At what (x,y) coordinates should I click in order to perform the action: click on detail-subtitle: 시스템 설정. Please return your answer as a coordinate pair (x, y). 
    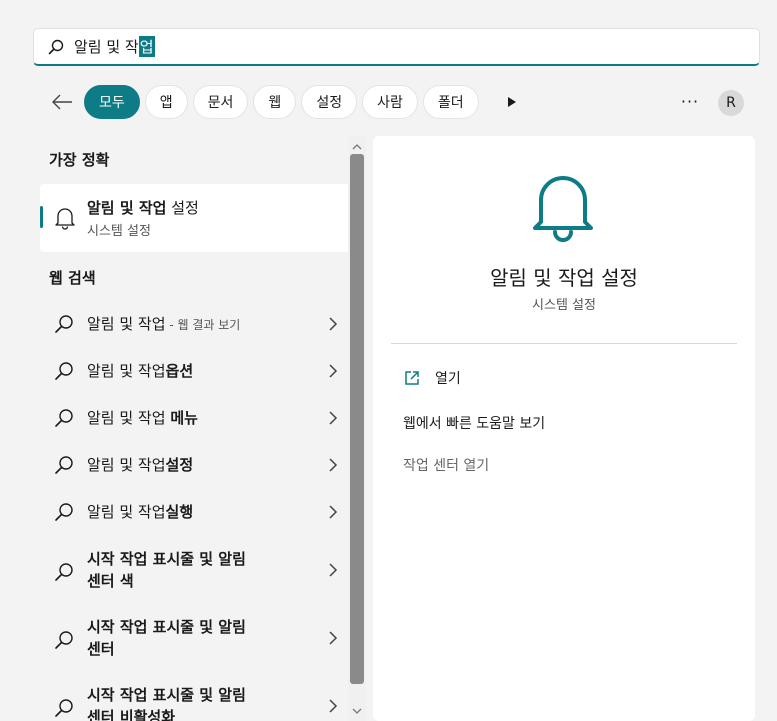
    Looking at the image, I should click on (564, 305).